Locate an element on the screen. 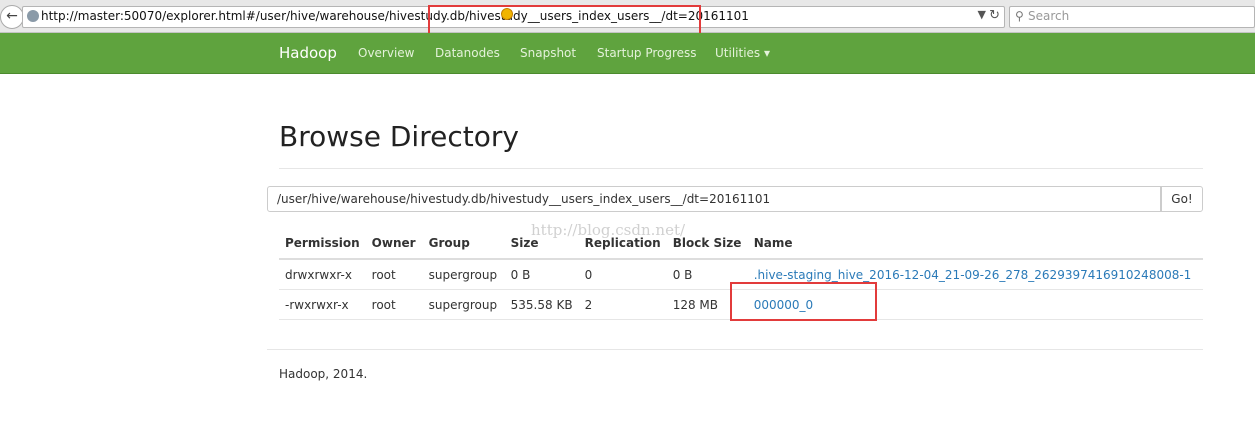 This screenshot has height=442, width=1255. reload-icon: ↻ is located at coordinates (994, 15).